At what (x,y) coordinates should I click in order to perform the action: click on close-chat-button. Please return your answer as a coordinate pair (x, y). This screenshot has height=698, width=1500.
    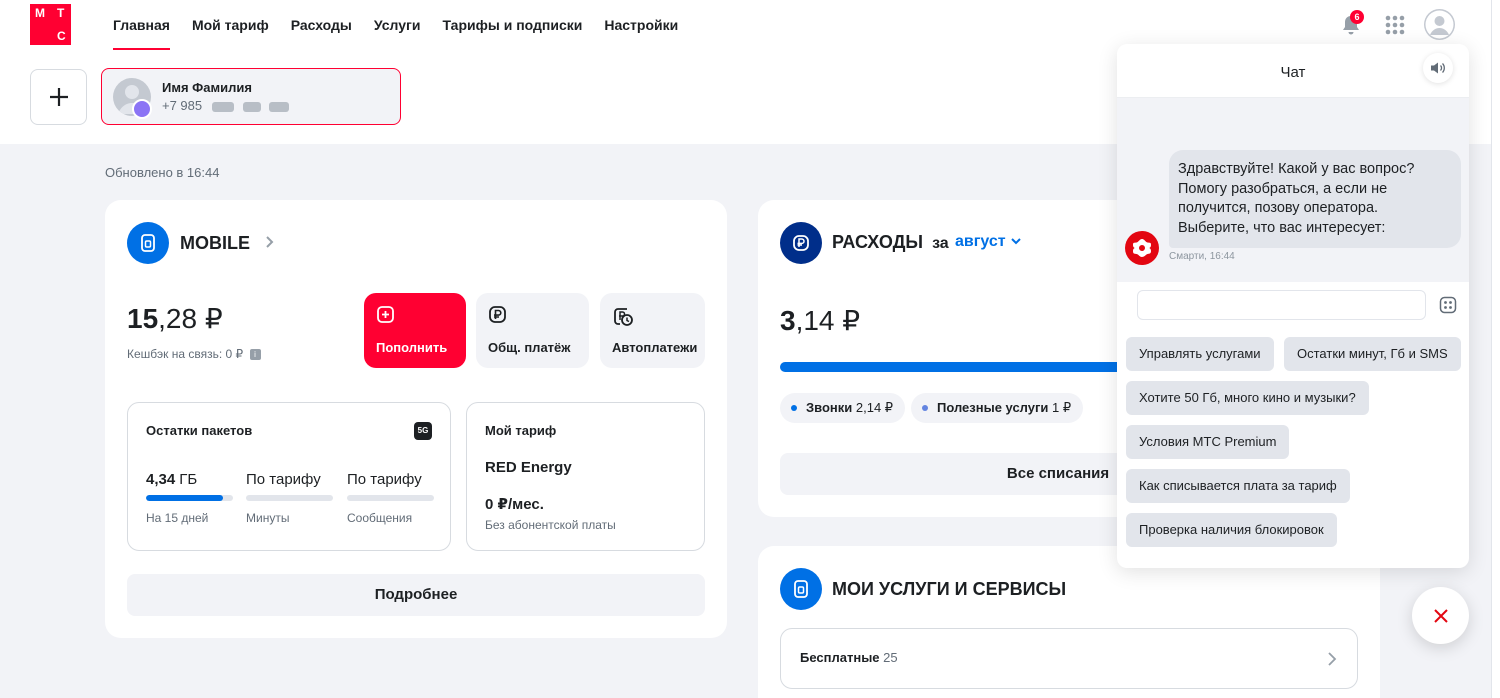
    Looking at the image, I should click on (1440, 615).